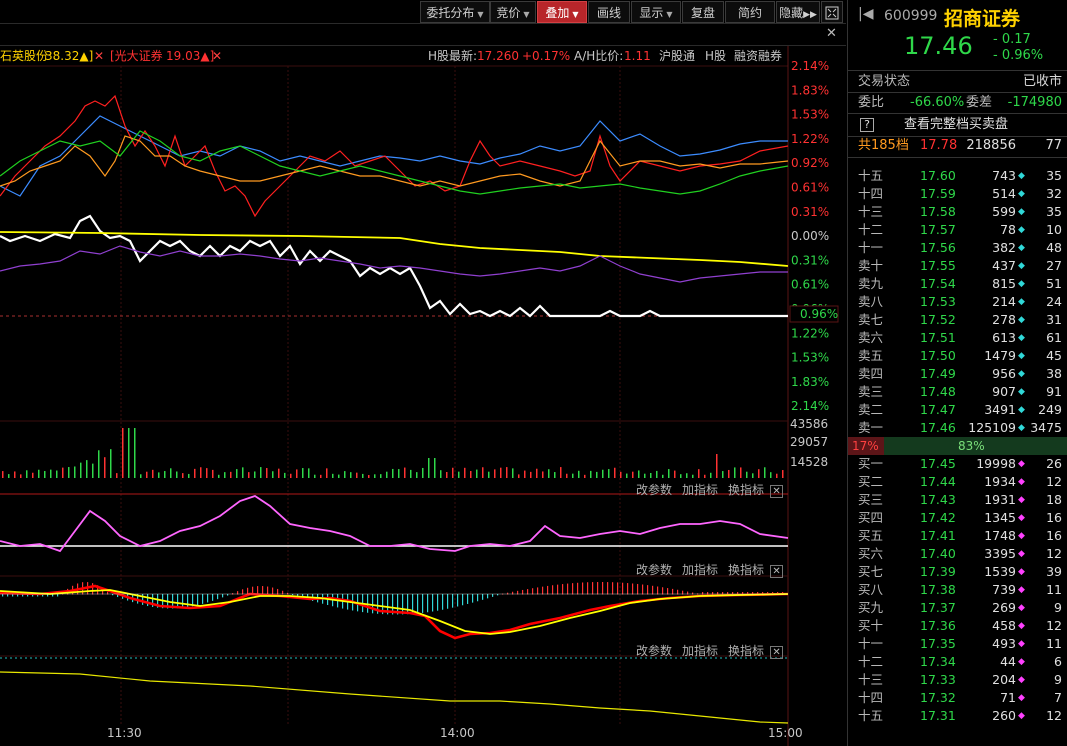 This screenshot has width=1067, height=746. I want to click on order-book-row: 卖四 17.49 956 ◆ 38, so click(957, 374).